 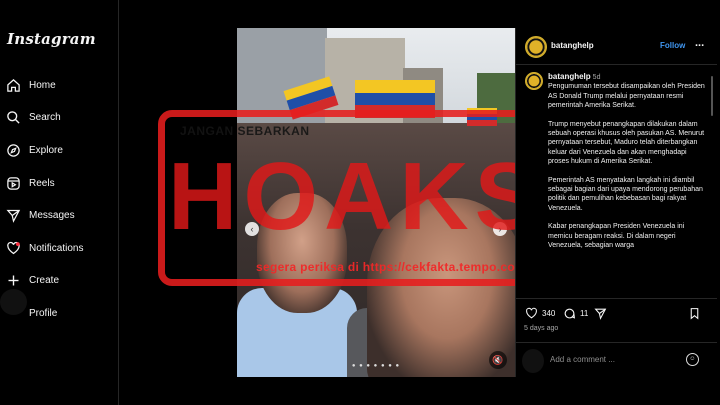 What do you see at coordinates (712, 96) in the screenshot?
I see `caption-scrollbar` at bounding box center [712, 96].